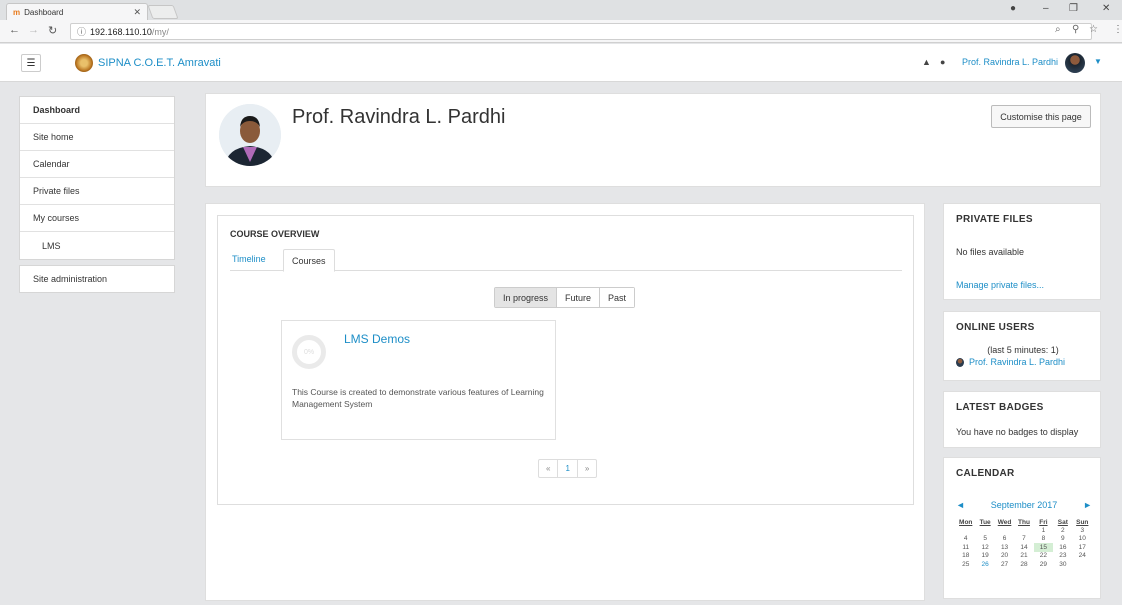  What do you see at coordinates (984, 539) in the screenshot?
I see `calendar-day: 5` at bounding box center [984, 539].